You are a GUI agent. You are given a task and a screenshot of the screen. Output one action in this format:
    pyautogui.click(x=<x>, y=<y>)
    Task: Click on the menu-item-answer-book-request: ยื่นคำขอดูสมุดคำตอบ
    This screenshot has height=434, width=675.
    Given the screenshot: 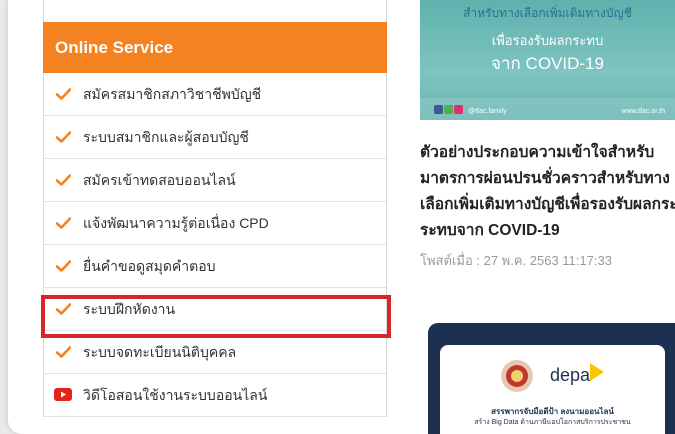 What is the action you would take?
    pyautogui.click(x=215, y=266)
    